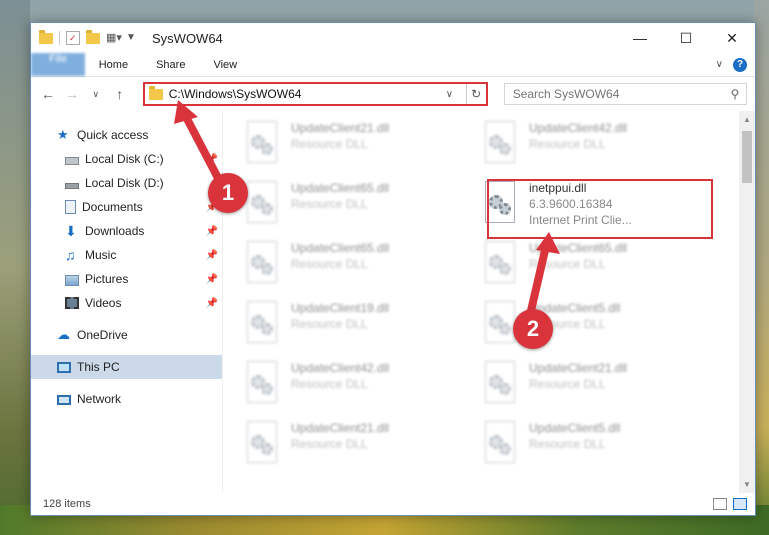 This screenshot has width=769, height=535. Describe the element at coordinates (93, 36) in the screenshot. I see `new-folder-icon` at that location.